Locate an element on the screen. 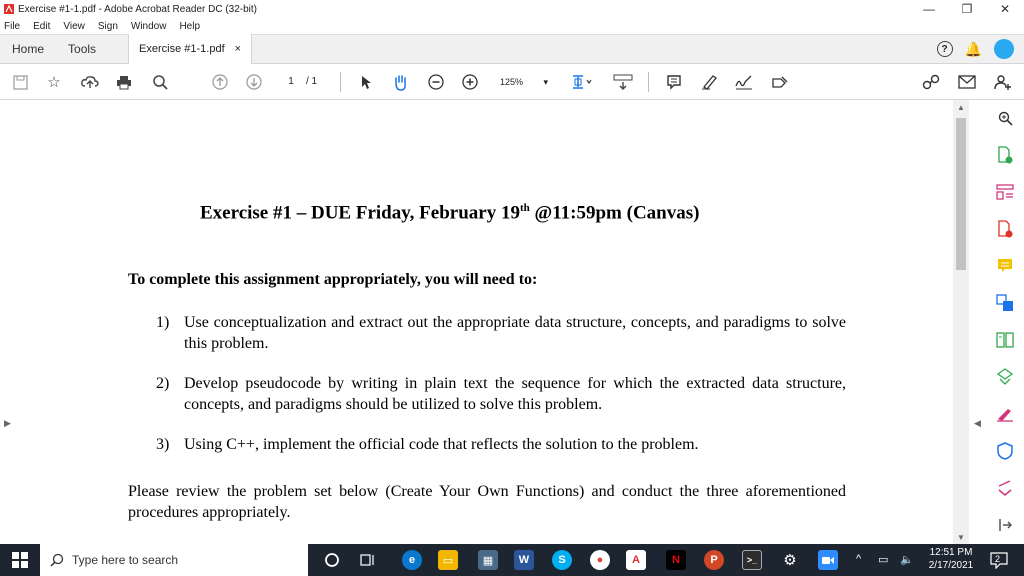 The width and height of the screenshot is (1024, 576). create-pdf-icon is located at coordinates (1005, 229).